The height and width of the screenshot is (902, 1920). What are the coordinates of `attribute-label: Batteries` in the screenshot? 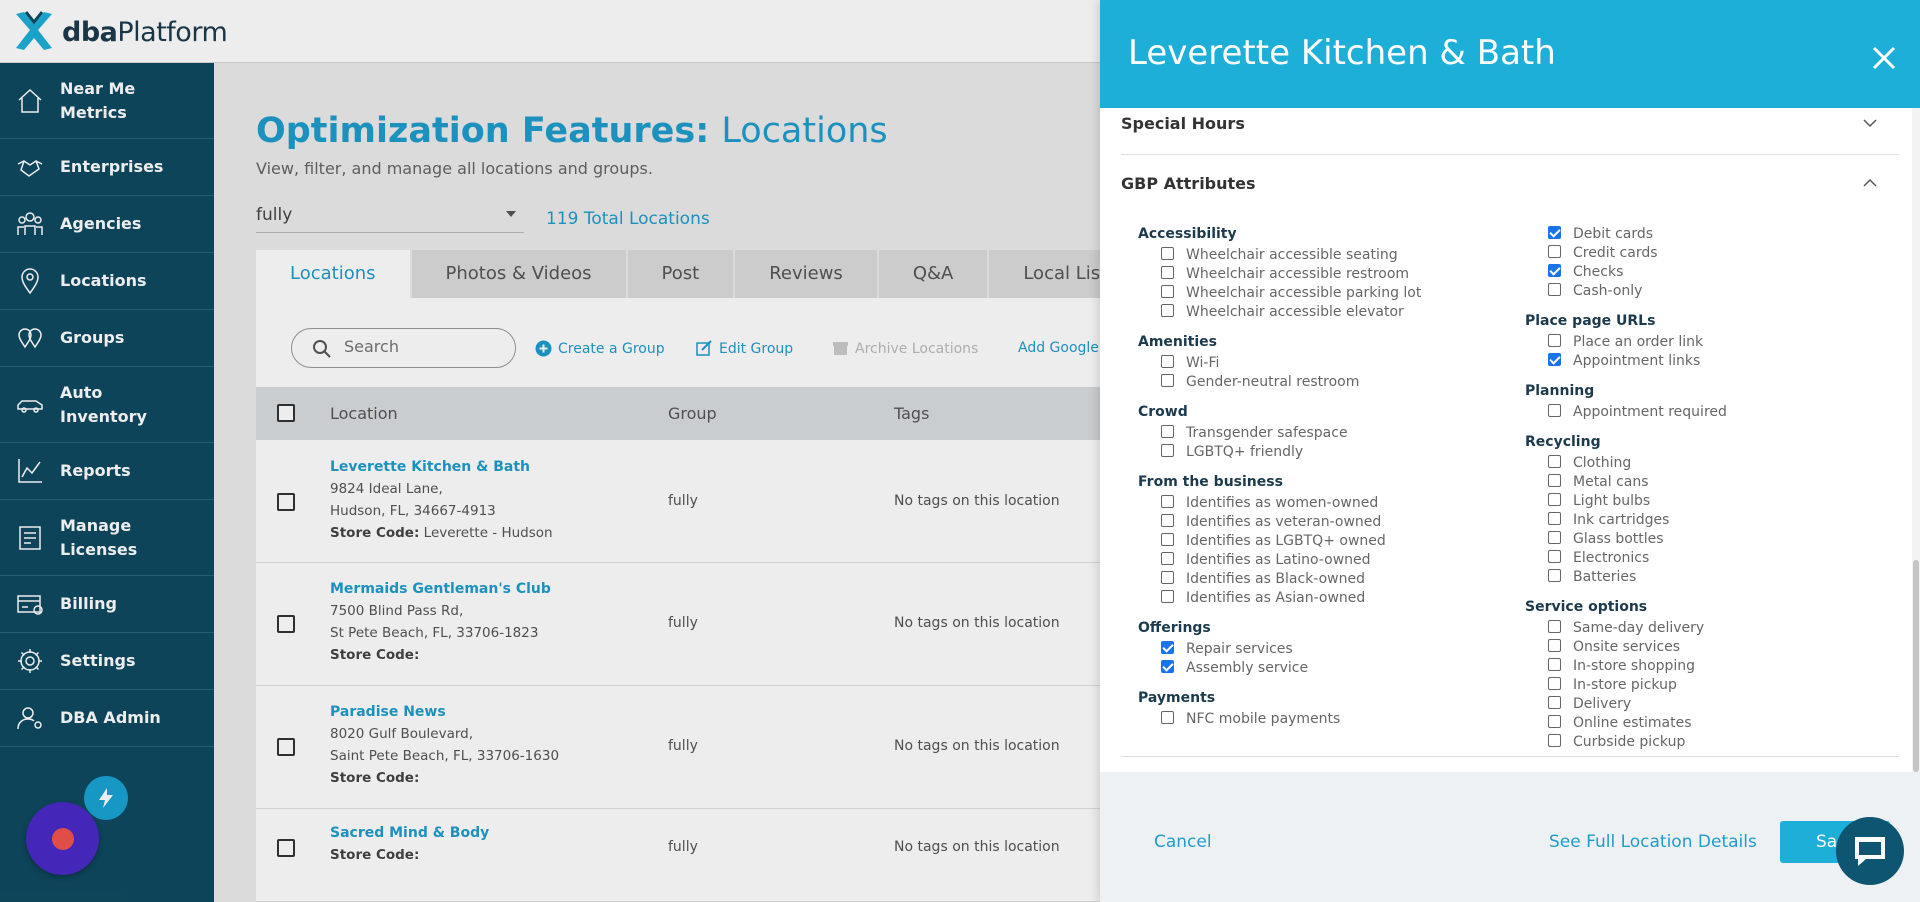 It's located at (1605, 577).